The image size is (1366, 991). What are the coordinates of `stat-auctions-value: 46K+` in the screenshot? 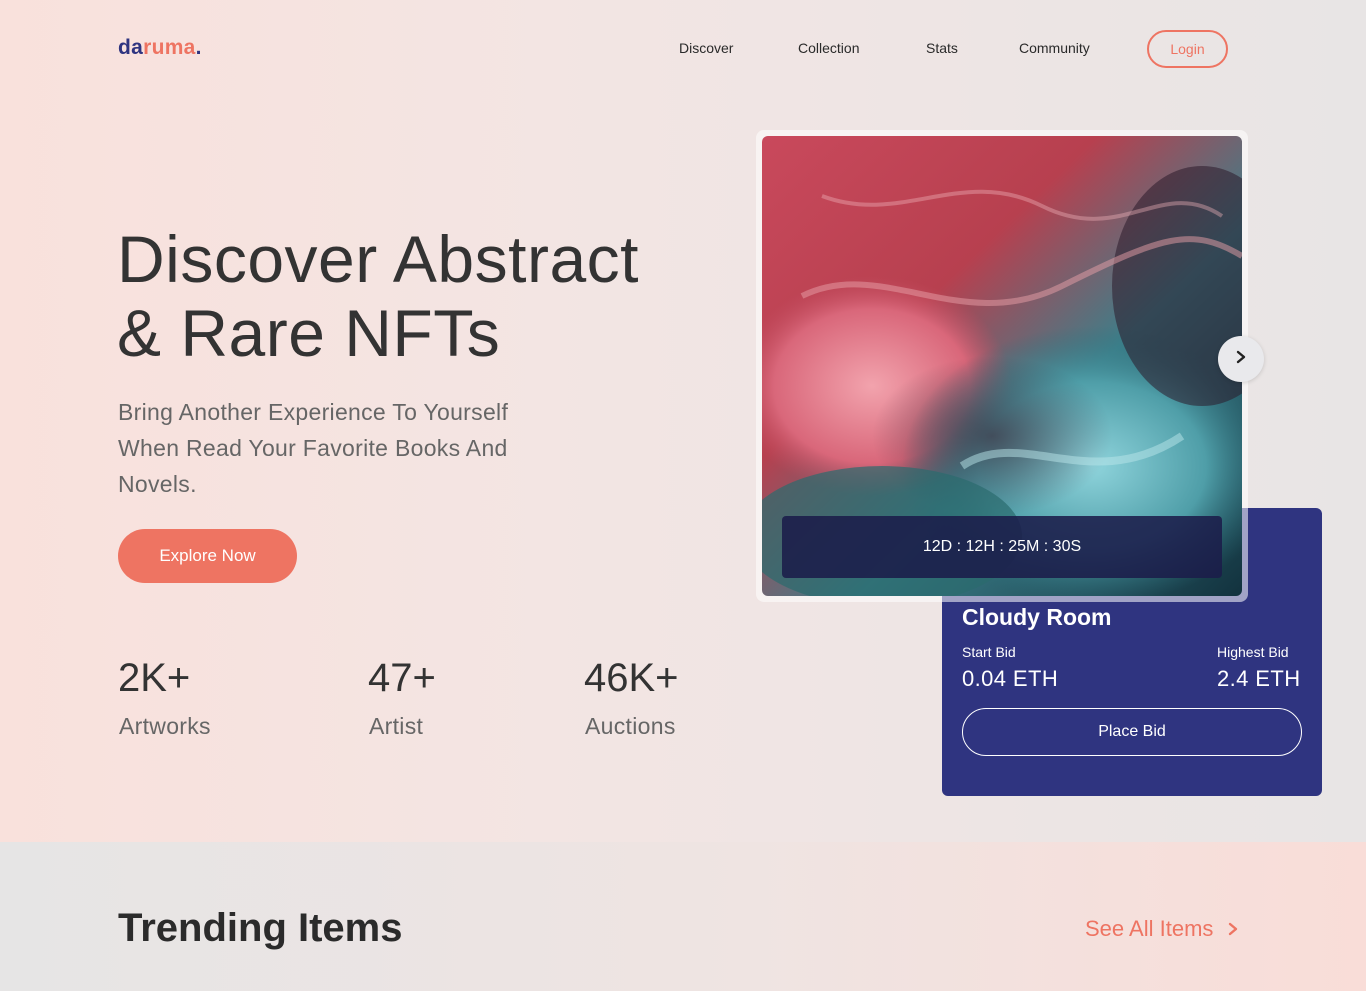 It's located at (631, 678).